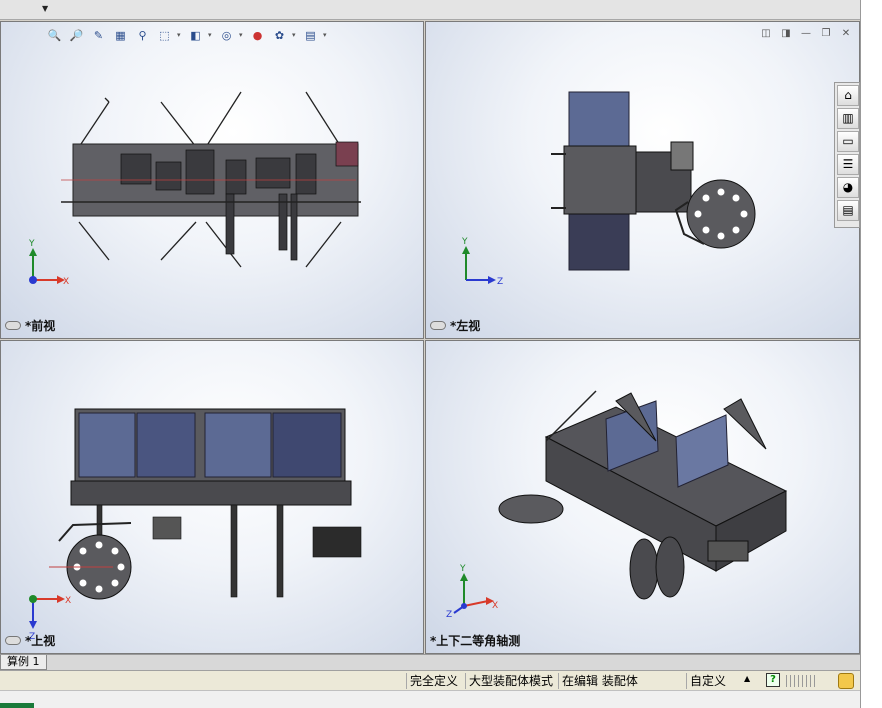  I want to click on resize-grip, so click(801, 681).